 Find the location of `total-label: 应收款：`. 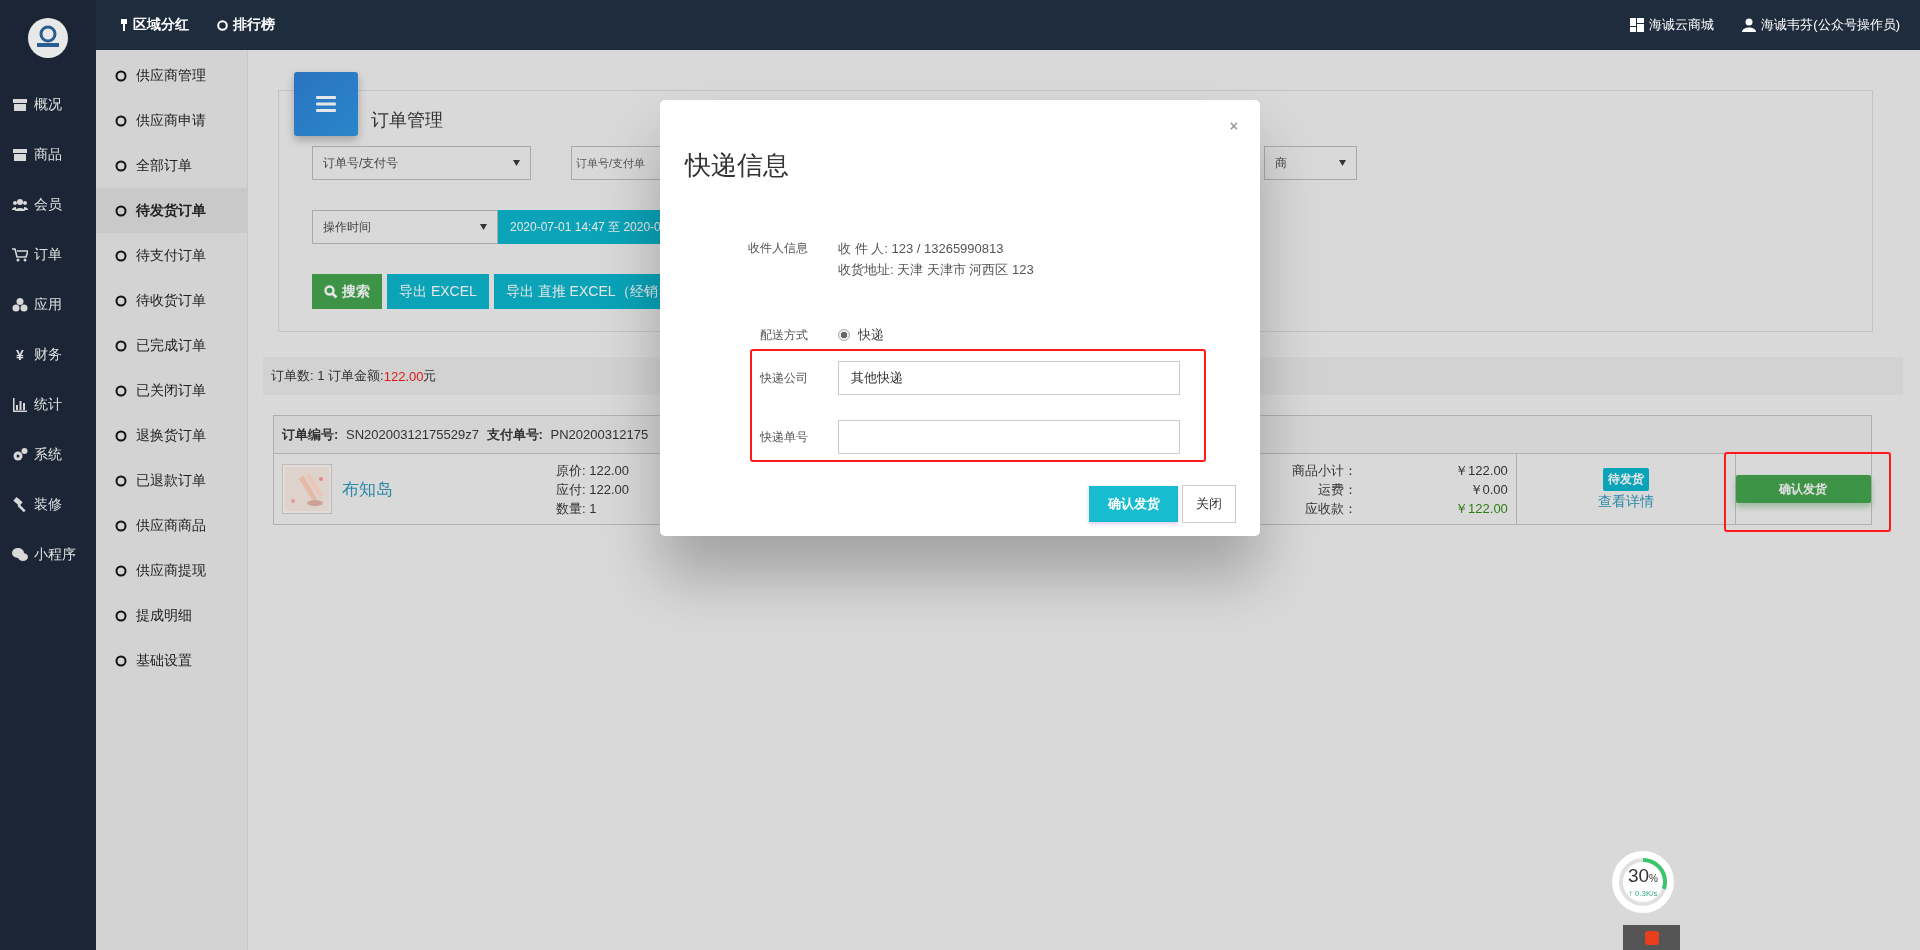

total-label: 应收款： is located at coordinates (1331, 508).